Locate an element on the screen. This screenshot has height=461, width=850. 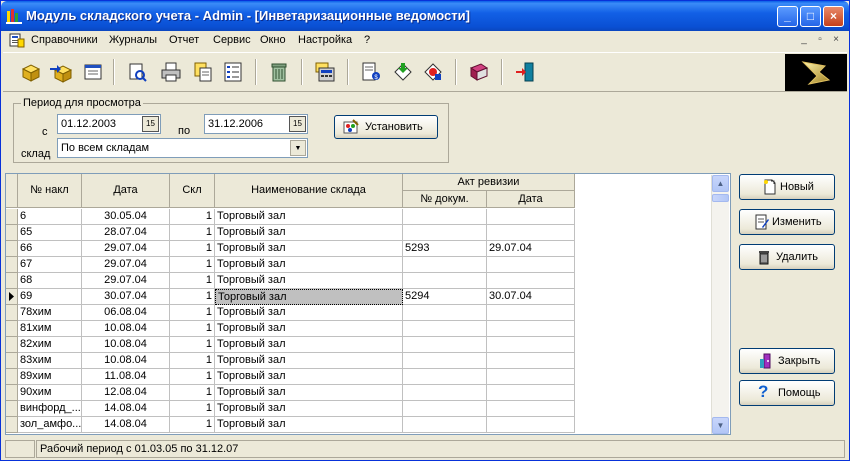
column-header-act-doc: № докум. is located at coordinates (445, 199).